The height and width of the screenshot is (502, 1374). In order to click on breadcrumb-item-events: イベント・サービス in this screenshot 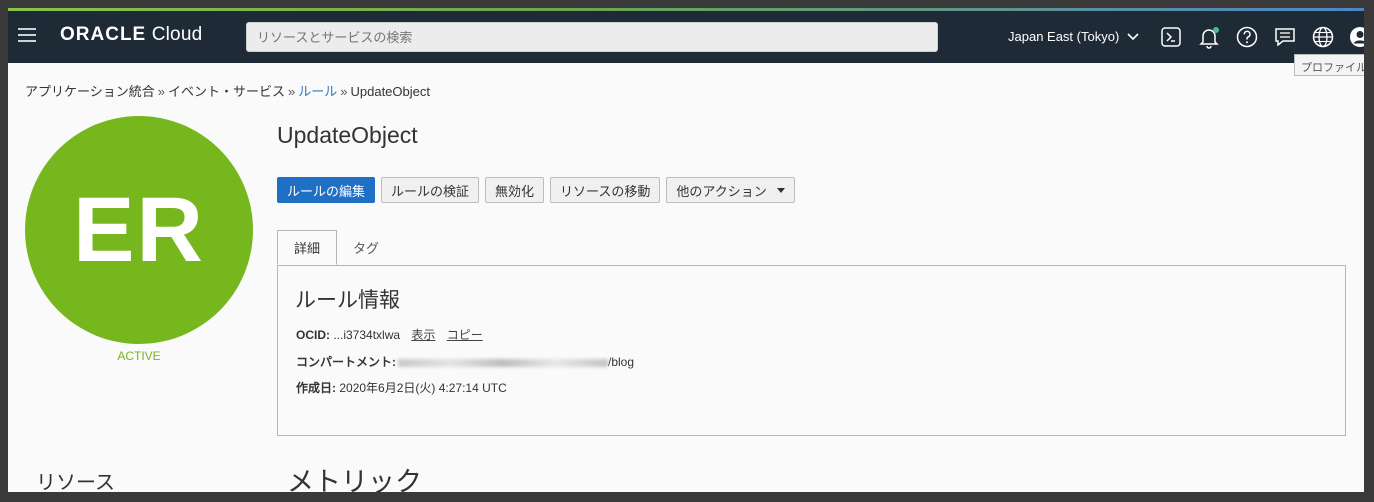, I will do `click(226, 91)`.